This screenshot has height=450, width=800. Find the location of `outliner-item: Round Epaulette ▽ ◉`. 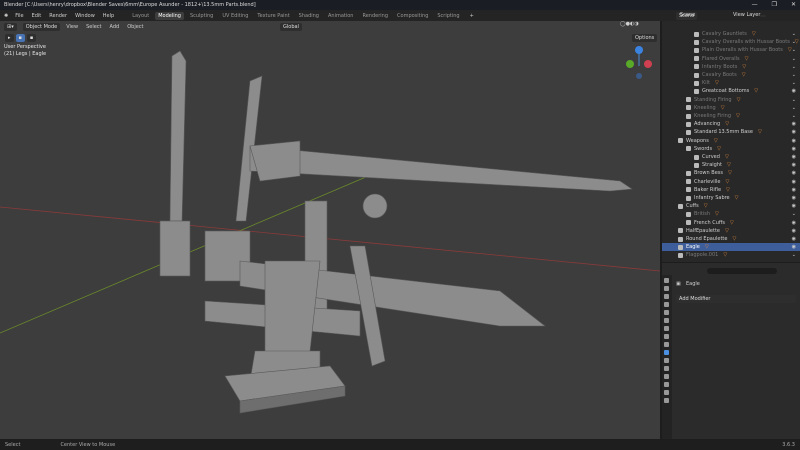

outliner-item: Round Epaulette ▽ ◉ is located at coordinates (731, 239).